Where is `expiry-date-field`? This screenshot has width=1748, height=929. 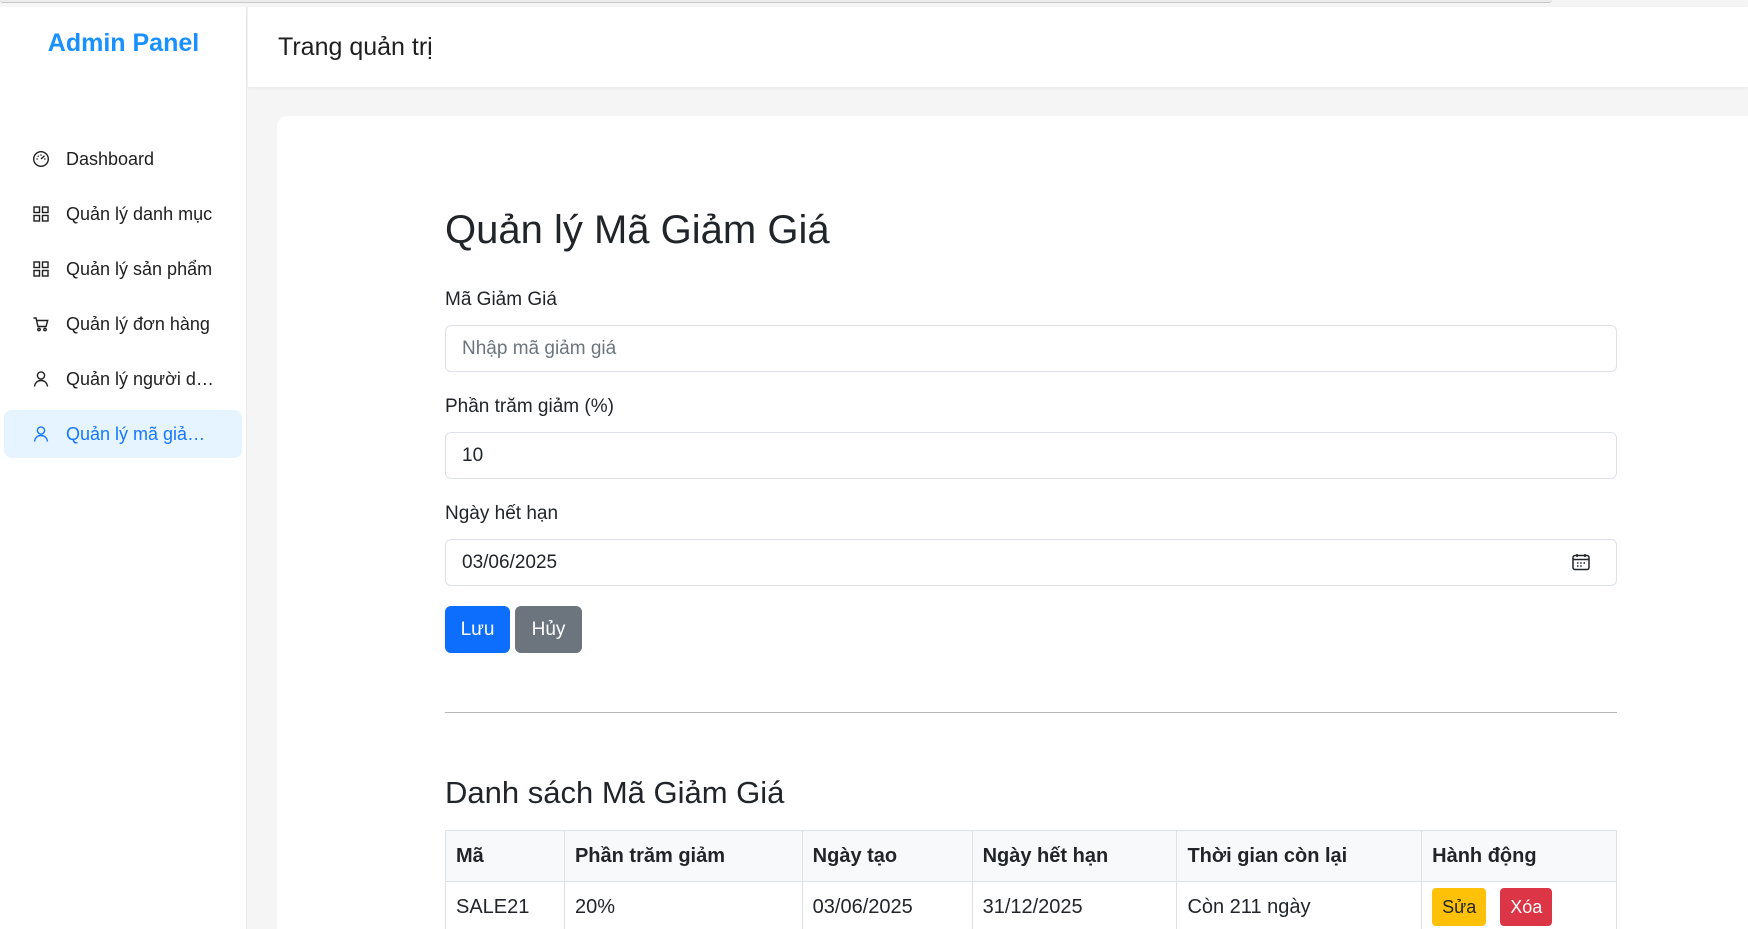
expiry-date-field is located at coordinates (1031, 562).